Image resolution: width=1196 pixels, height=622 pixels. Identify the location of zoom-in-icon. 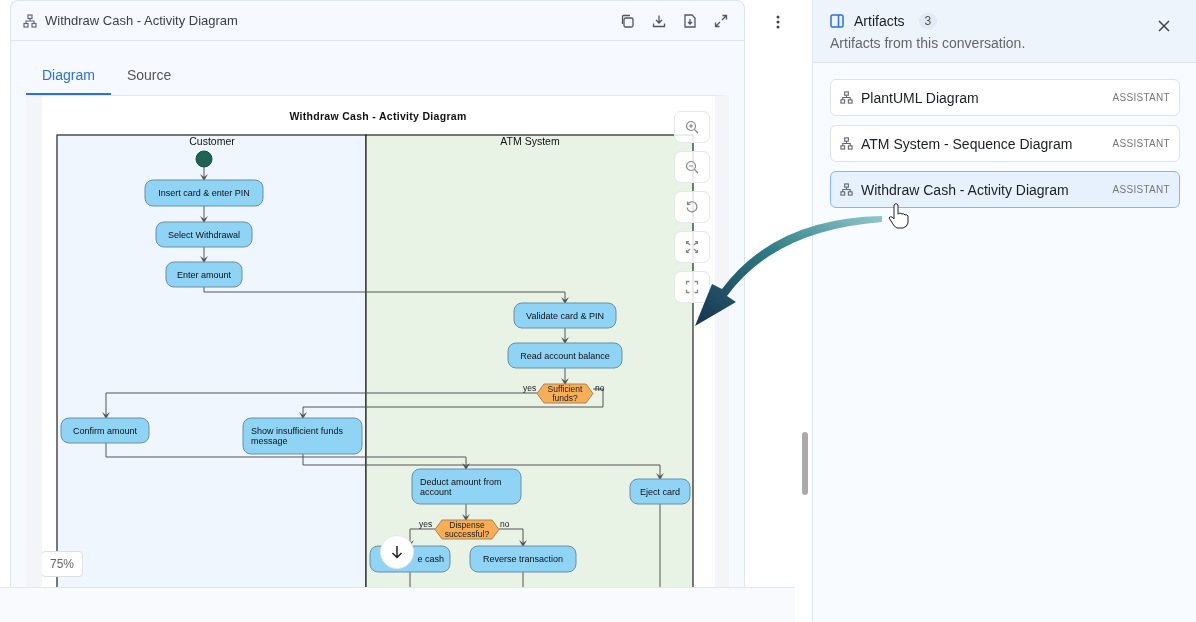
(692, 127).